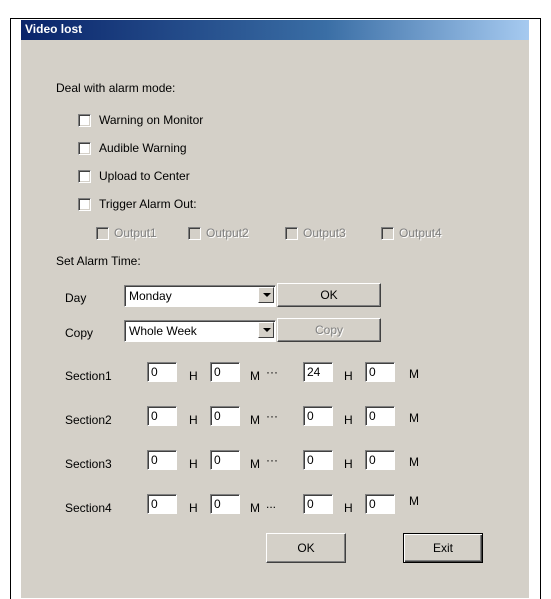 This screenshot has width=551, height=599. Describe the element at coordinates (225, 372) in the screenshot. I see `section1-start-minute-input: 0` at that location.